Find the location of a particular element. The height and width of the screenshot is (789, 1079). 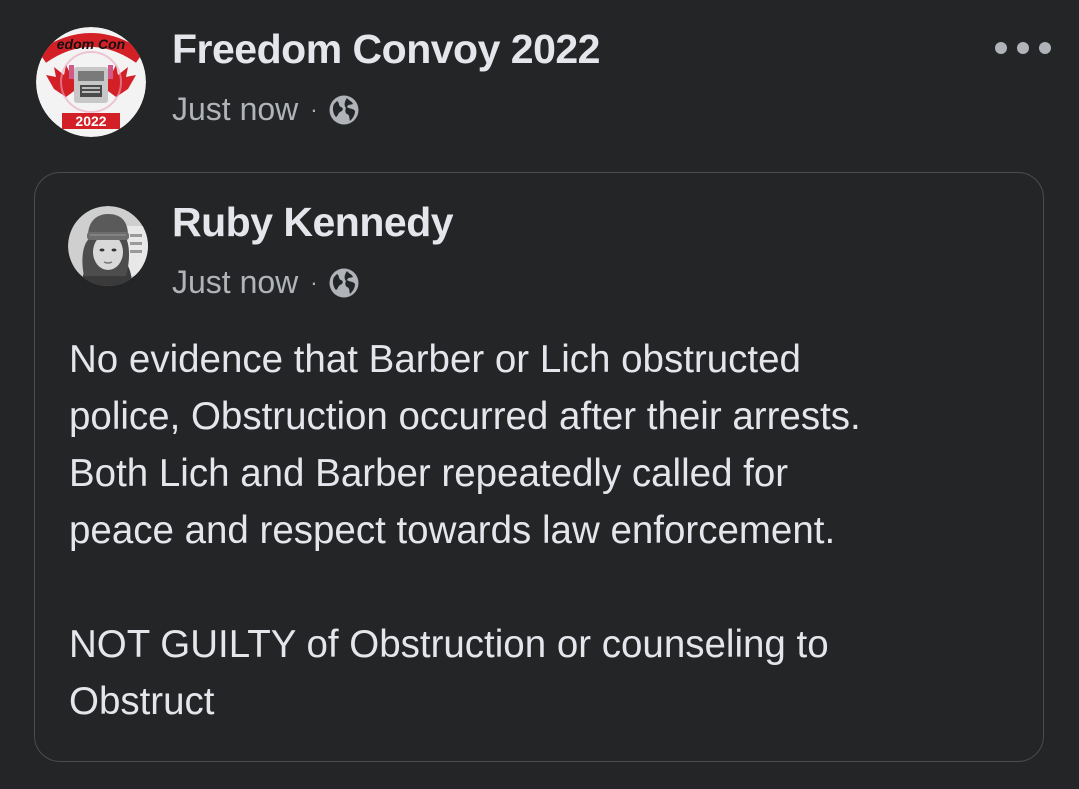

author-avatar is located at coordinates (108, 246).